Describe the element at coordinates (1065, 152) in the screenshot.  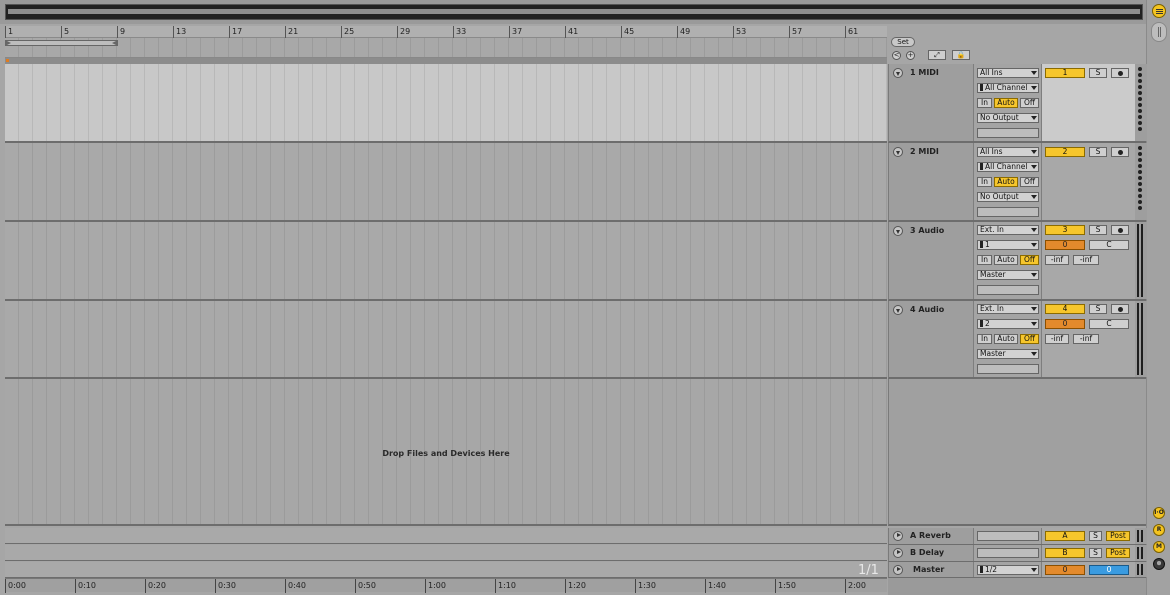
I see `track-activator-button: 2` at that location.